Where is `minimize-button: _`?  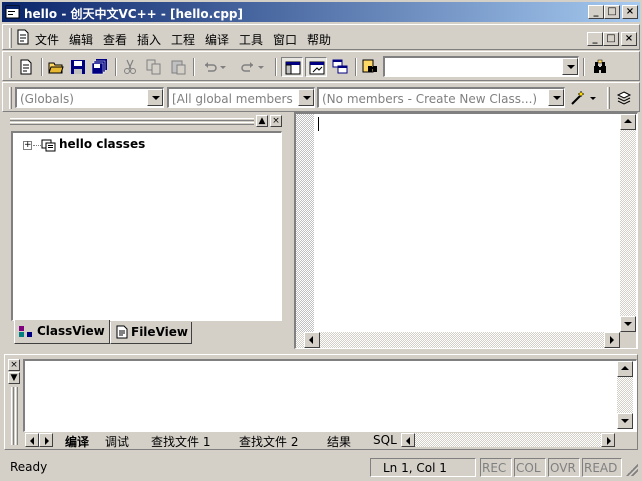 minimize-button: _ is located at coordinates (596, 12).